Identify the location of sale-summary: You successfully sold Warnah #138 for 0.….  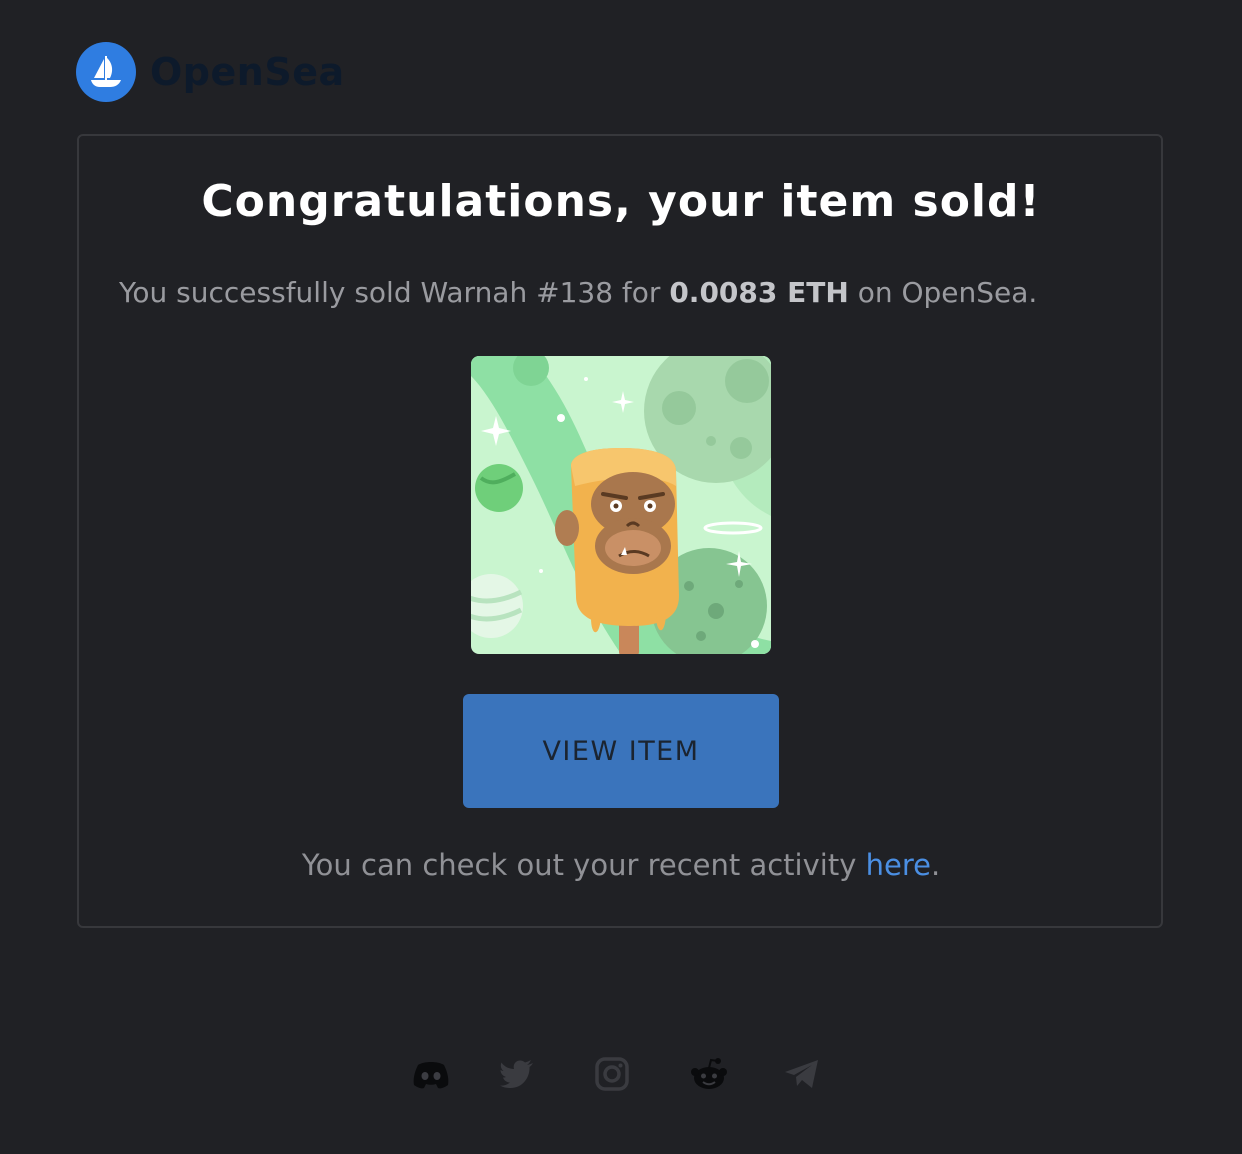
(578, 292).